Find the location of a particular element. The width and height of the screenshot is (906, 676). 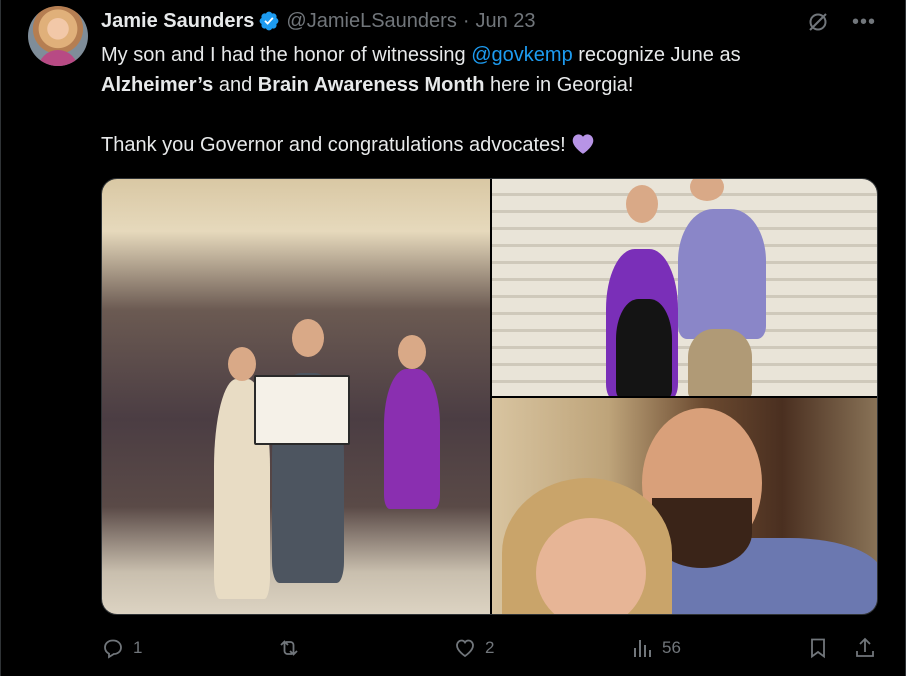

tweet-action-bar: 1 2 56 is located at coordinates (489, 649).